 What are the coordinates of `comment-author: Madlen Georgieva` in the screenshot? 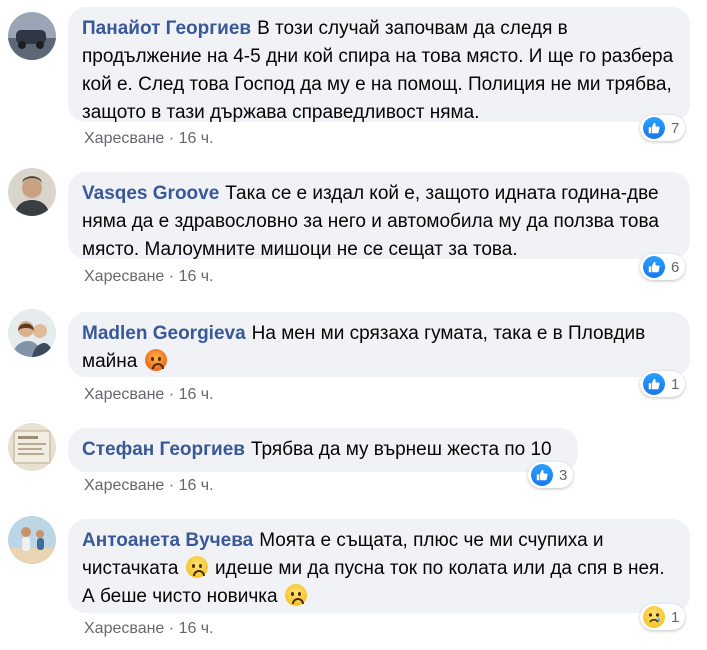 It's located at (164, 333).